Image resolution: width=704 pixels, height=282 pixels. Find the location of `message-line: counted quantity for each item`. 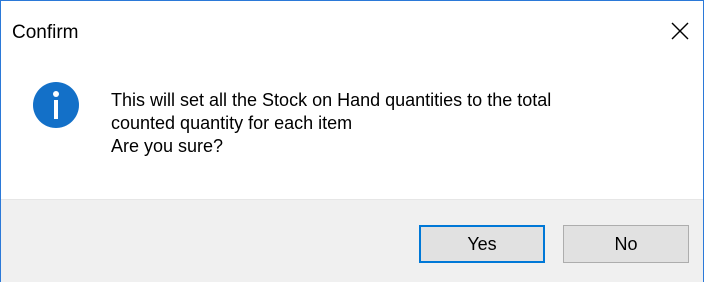

message-line: counted quantity for each item is located at coordinates (232, 123).